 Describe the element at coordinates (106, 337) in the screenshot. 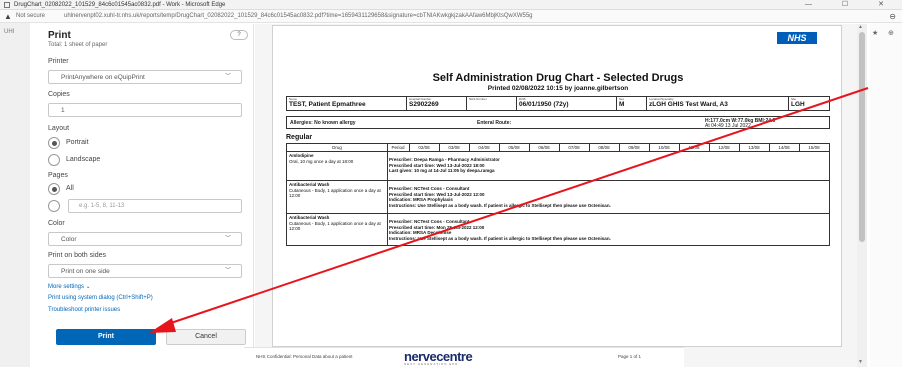

I see `print-button: Print` at that location.